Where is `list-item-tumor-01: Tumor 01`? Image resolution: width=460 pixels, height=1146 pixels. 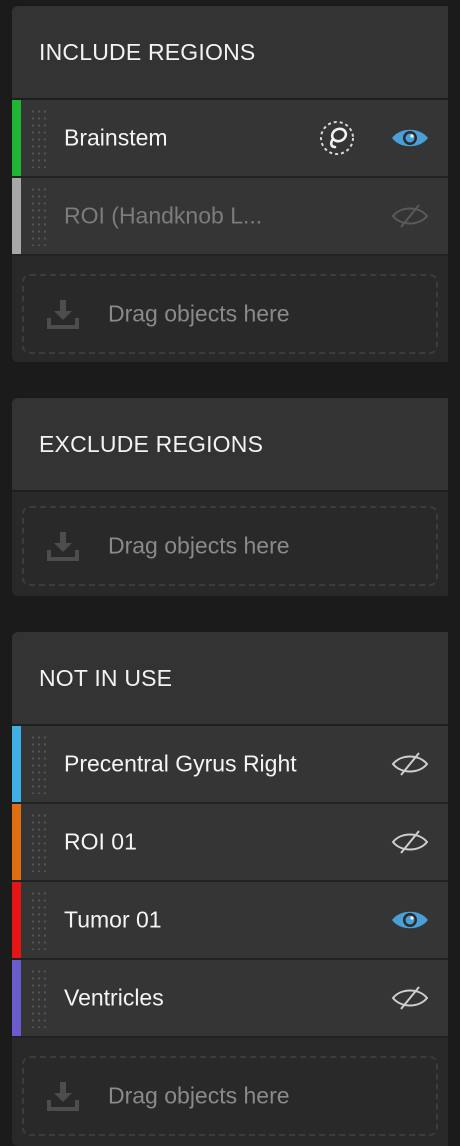 list-item-tumor-01: Tumor 01 is located at coordinates (230, 921).